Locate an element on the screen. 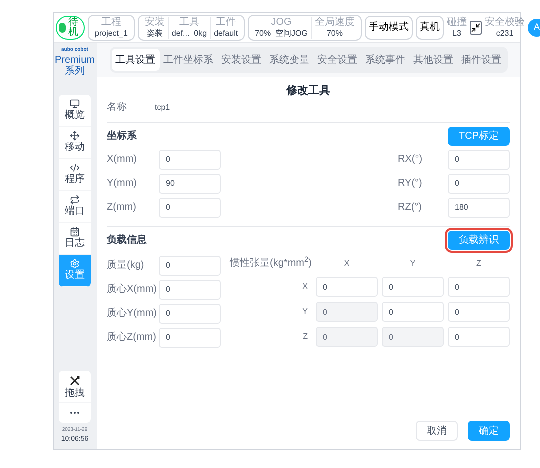 The width and height of the screenshot is (540, 468). drag-item: 拖拽 is located at coordinates (75, 387).